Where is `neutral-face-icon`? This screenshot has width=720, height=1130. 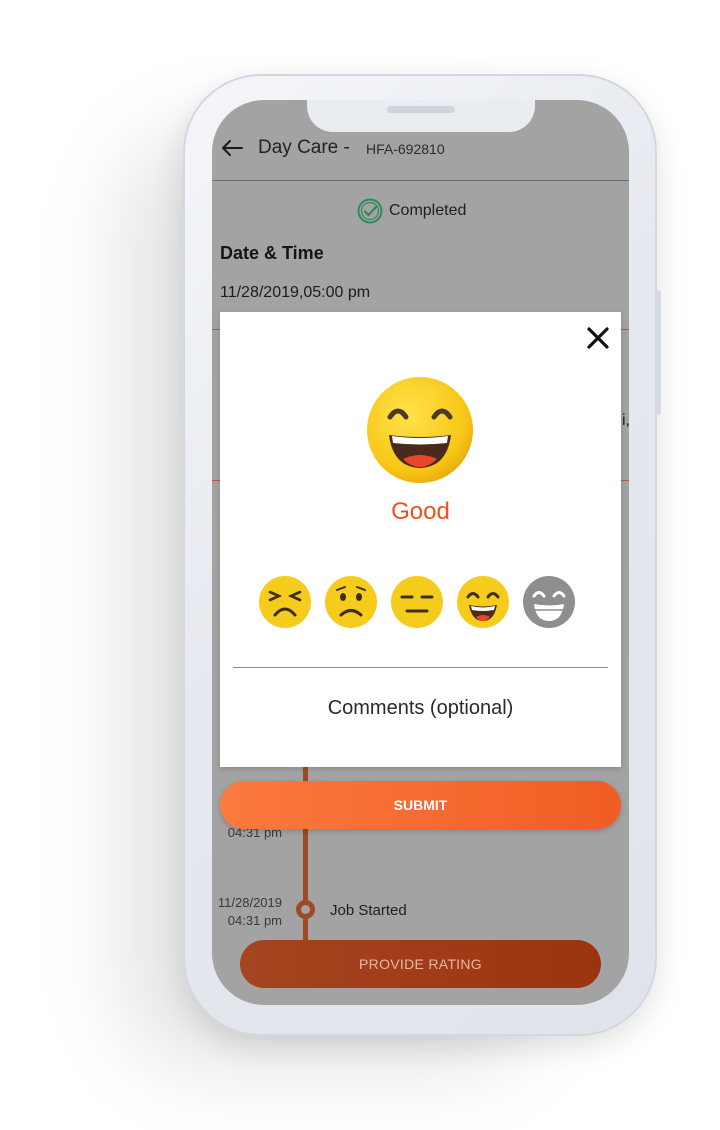
neutral-face-icon is located at coordinates (417, 602).